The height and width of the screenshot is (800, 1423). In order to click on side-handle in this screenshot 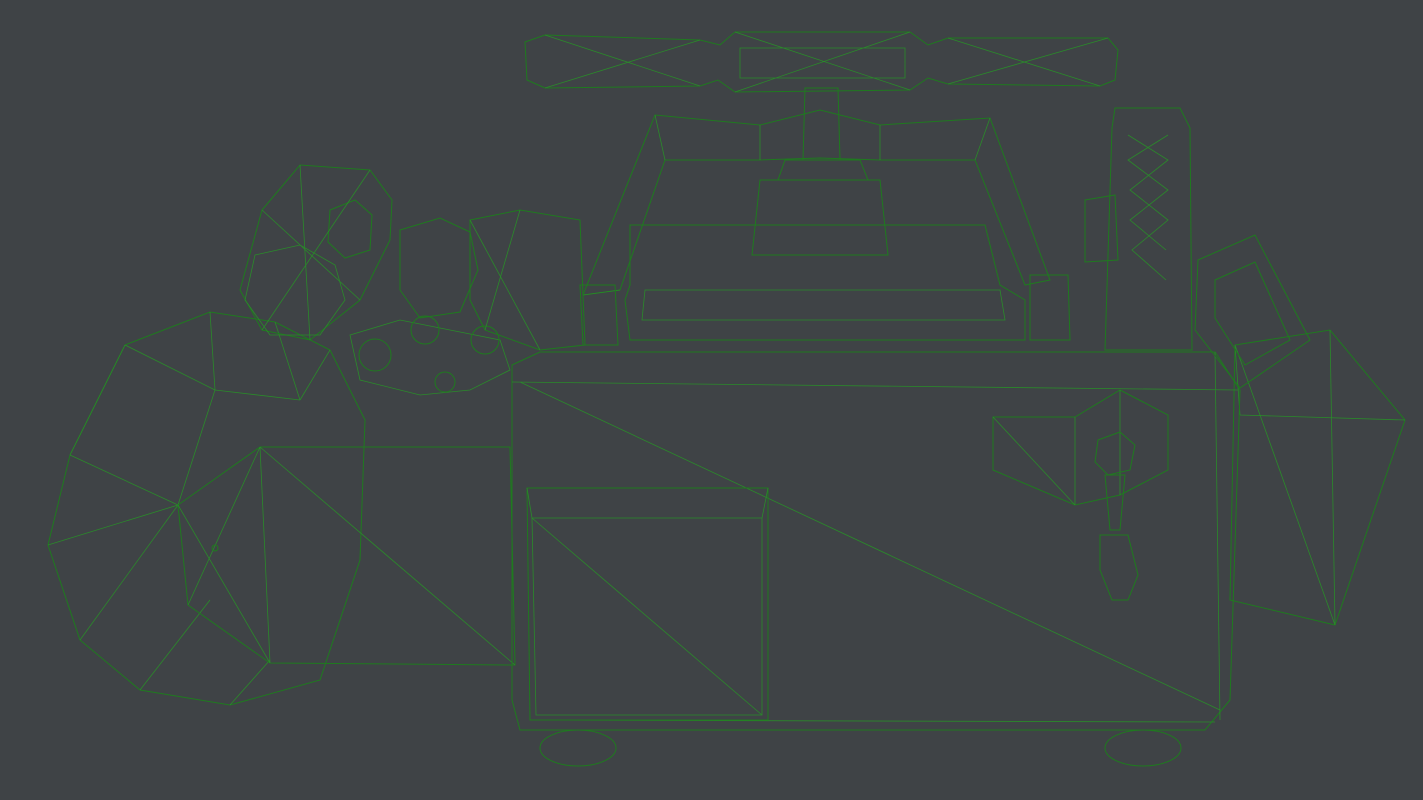, I will do `click(1252, 311)`.